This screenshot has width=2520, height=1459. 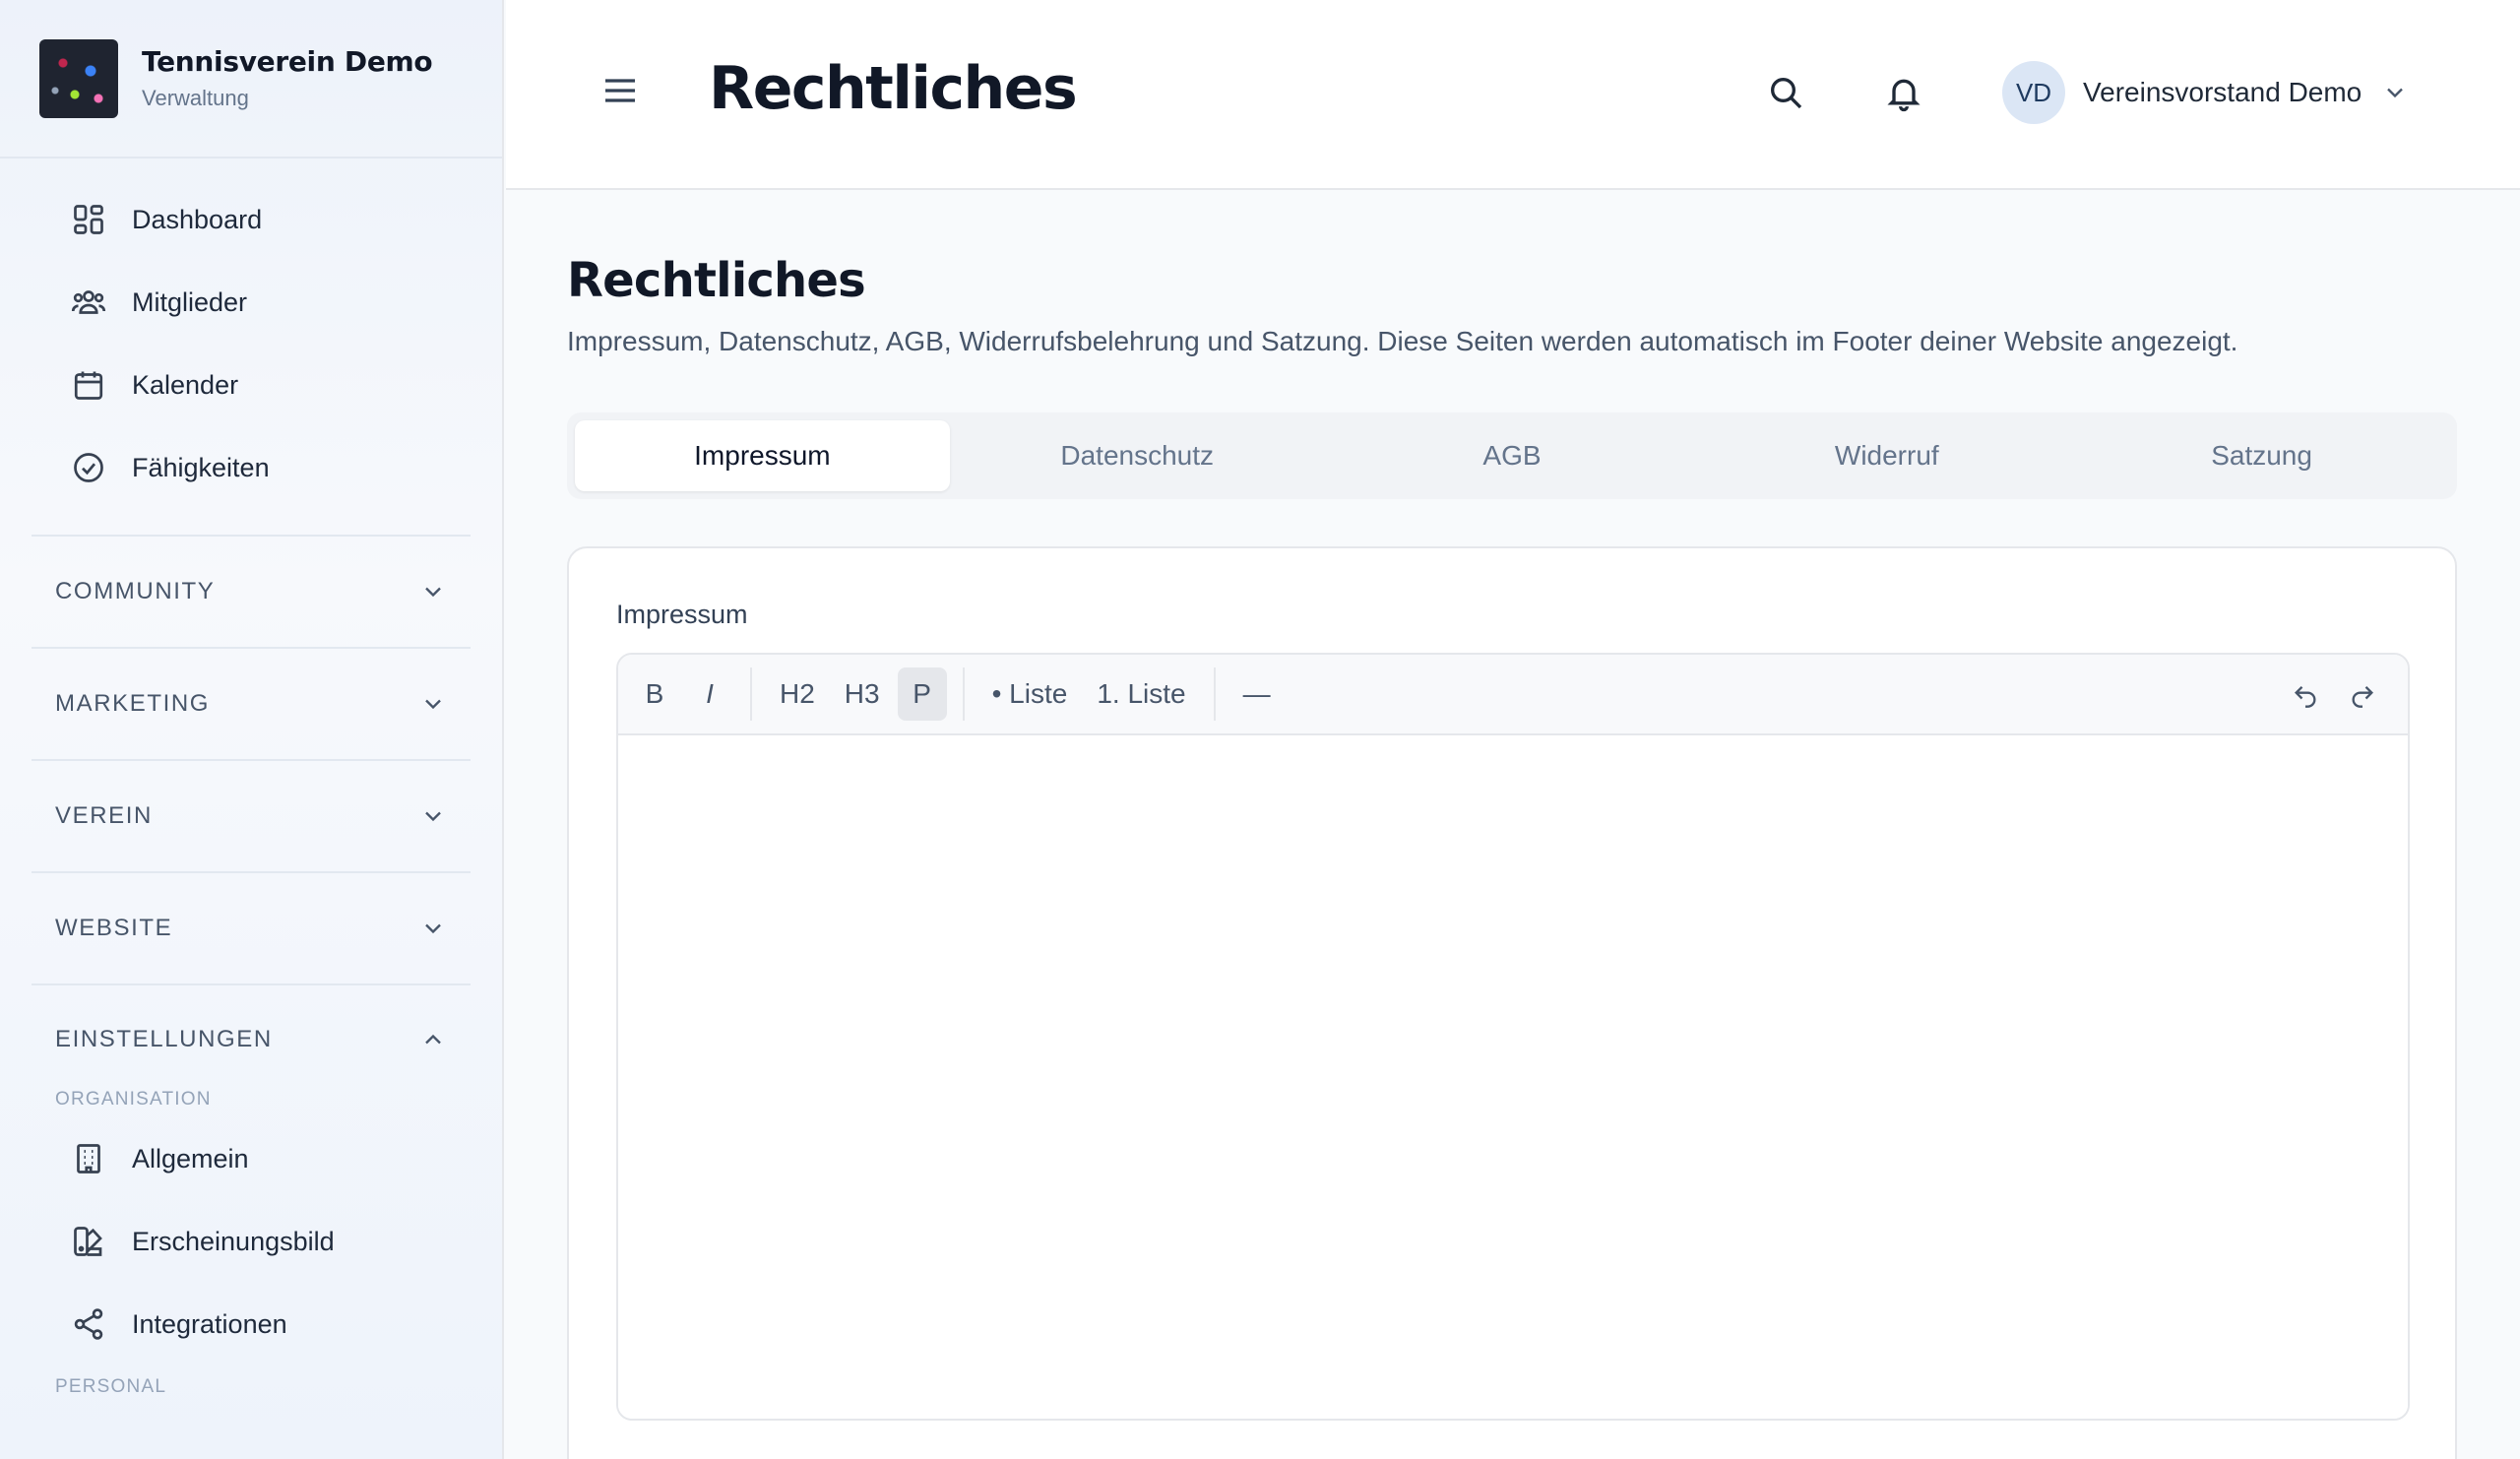 I want to click on sidebar-item-label: Fähigkeiten, so click(x=201, y=467).